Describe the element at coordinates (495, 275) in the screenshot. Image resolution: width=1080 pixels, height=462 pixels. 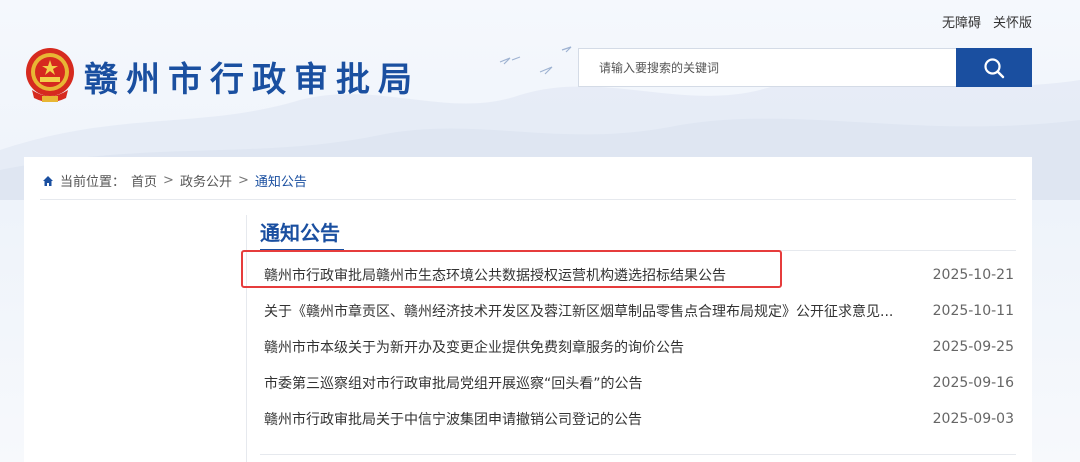
I see `notice-title: 赣州市行政审批局赣州市生态环境公共数据授权运营机构遴选招标结果公告` at that location.